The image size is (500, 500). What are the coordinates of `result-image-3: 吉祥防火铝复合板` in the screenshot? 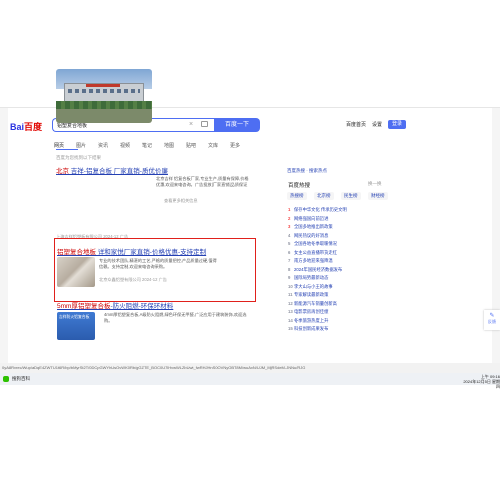 It's located at (76, 326).